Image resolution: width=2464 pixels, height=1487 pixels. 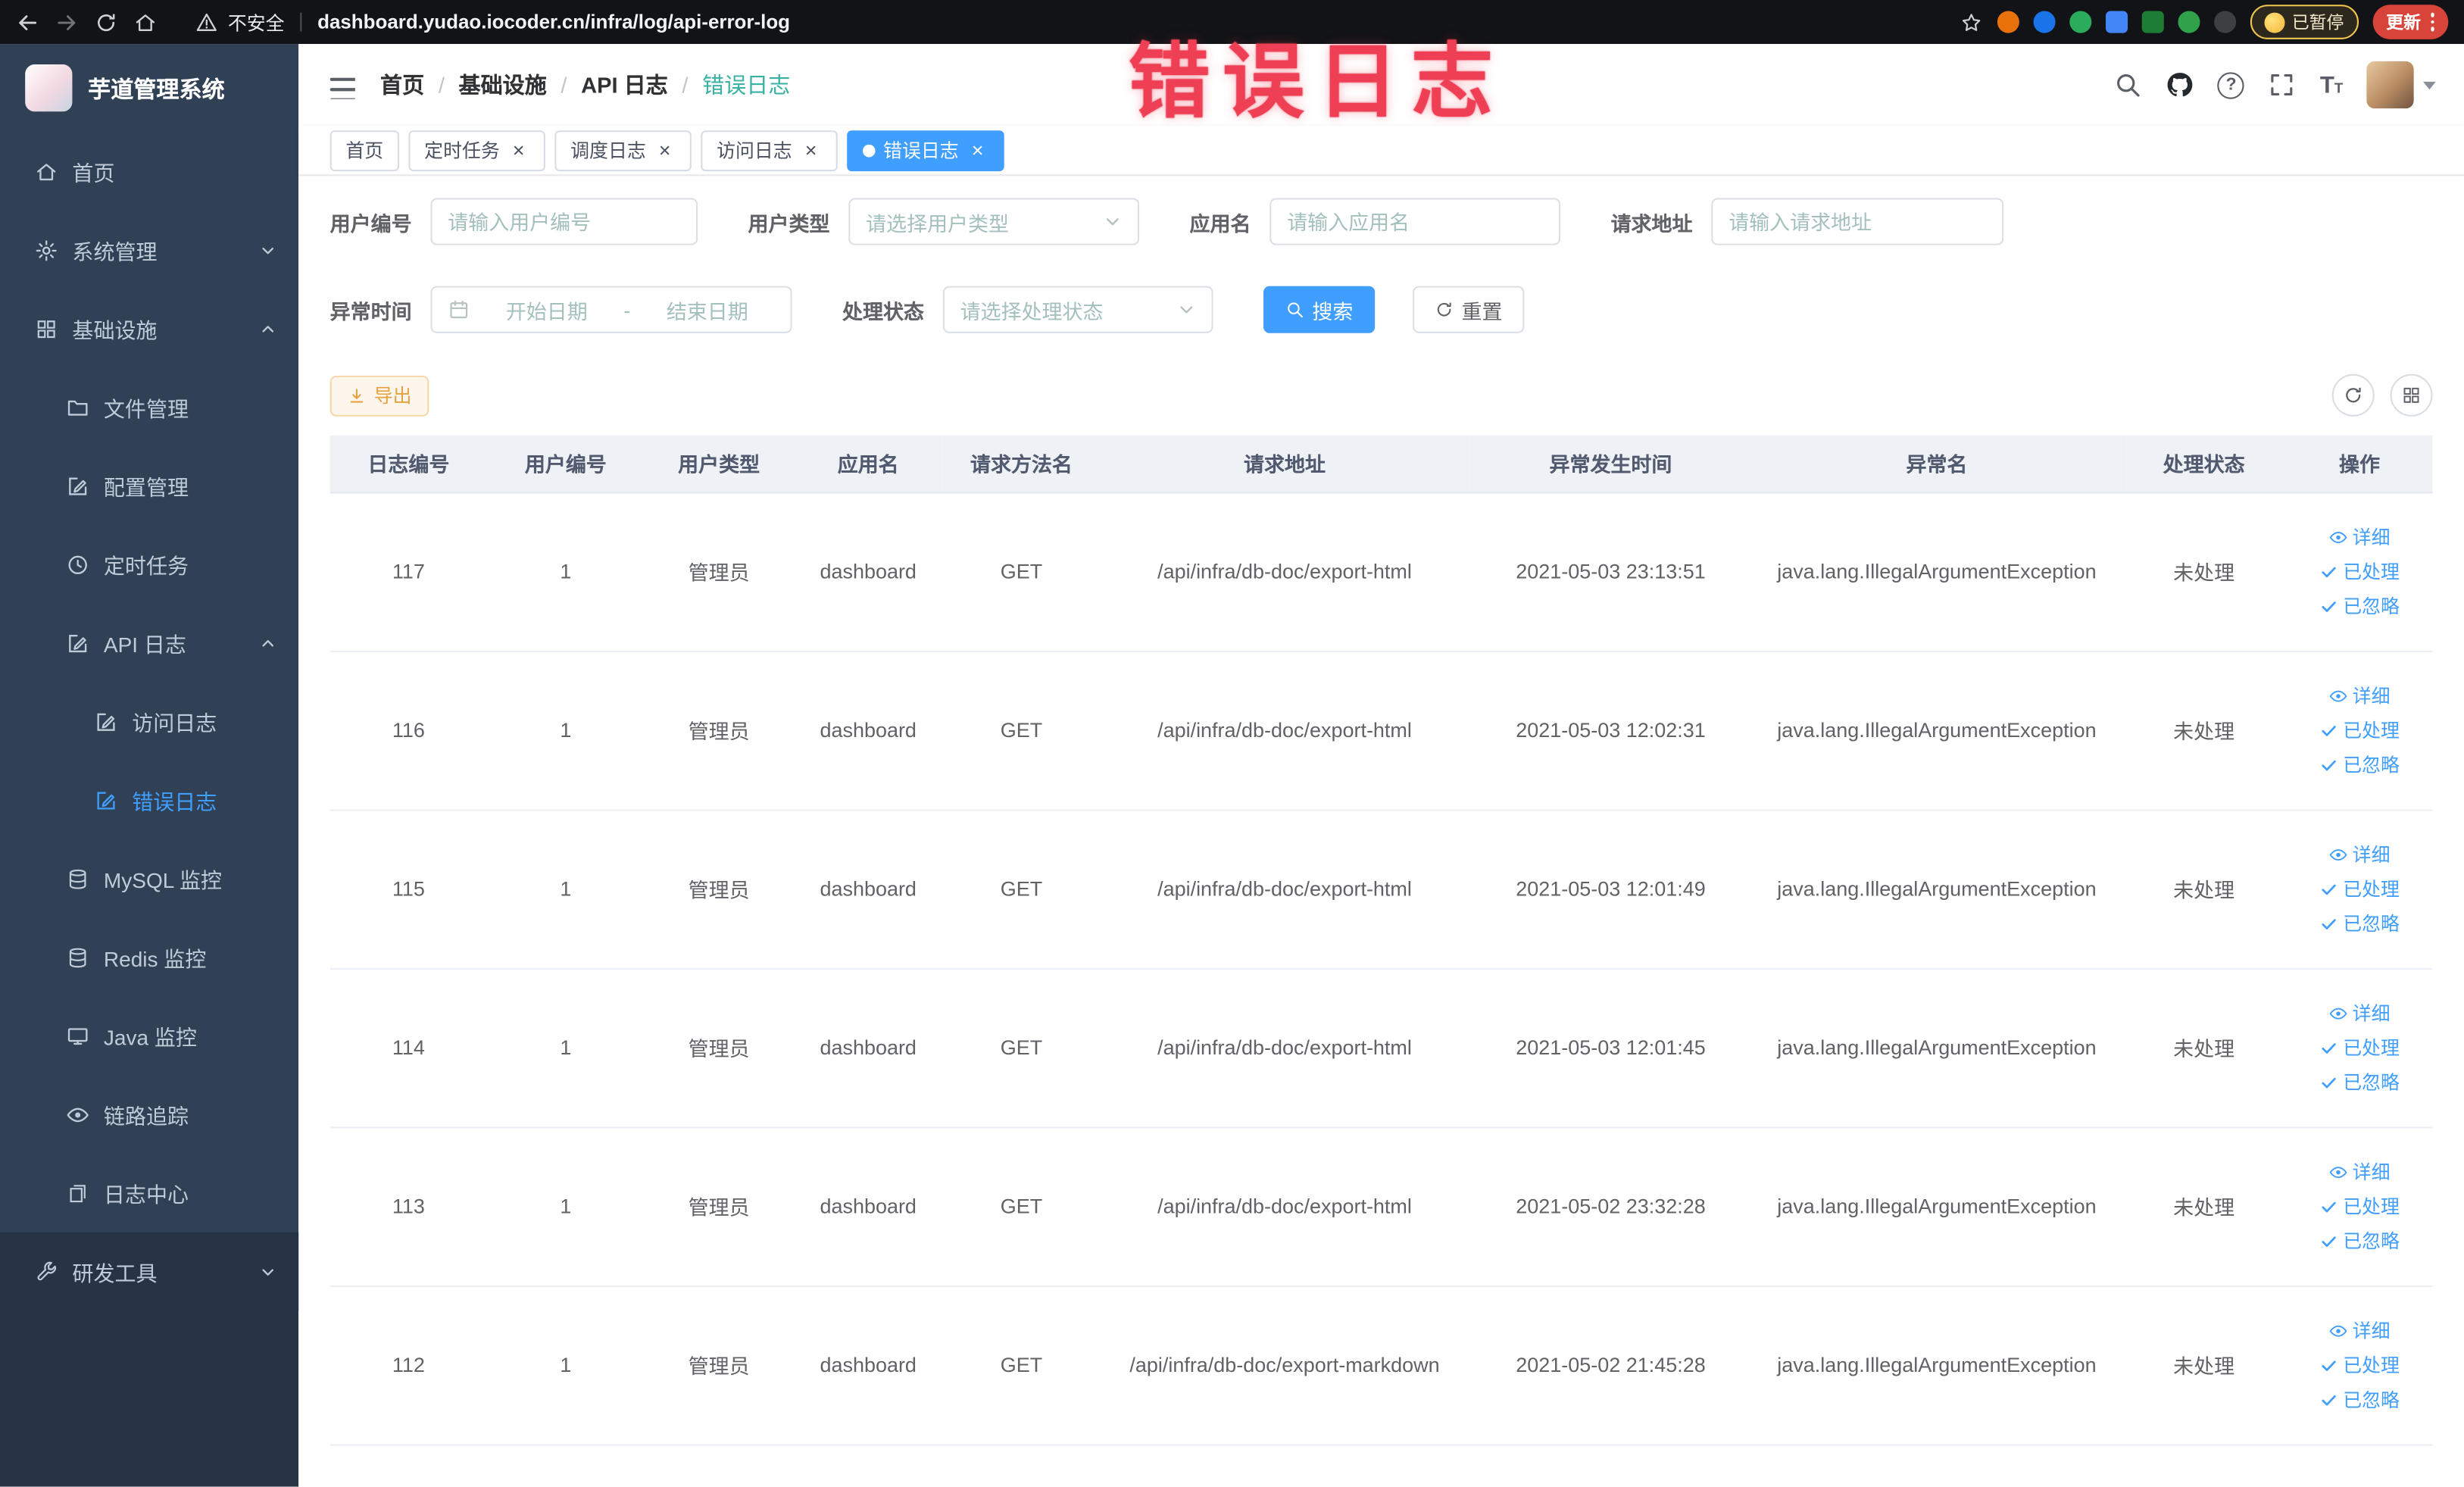 What do you see at coordinates (27, 21) in the screenshot?
I see `back-icon` at bounding box center [27, 21].